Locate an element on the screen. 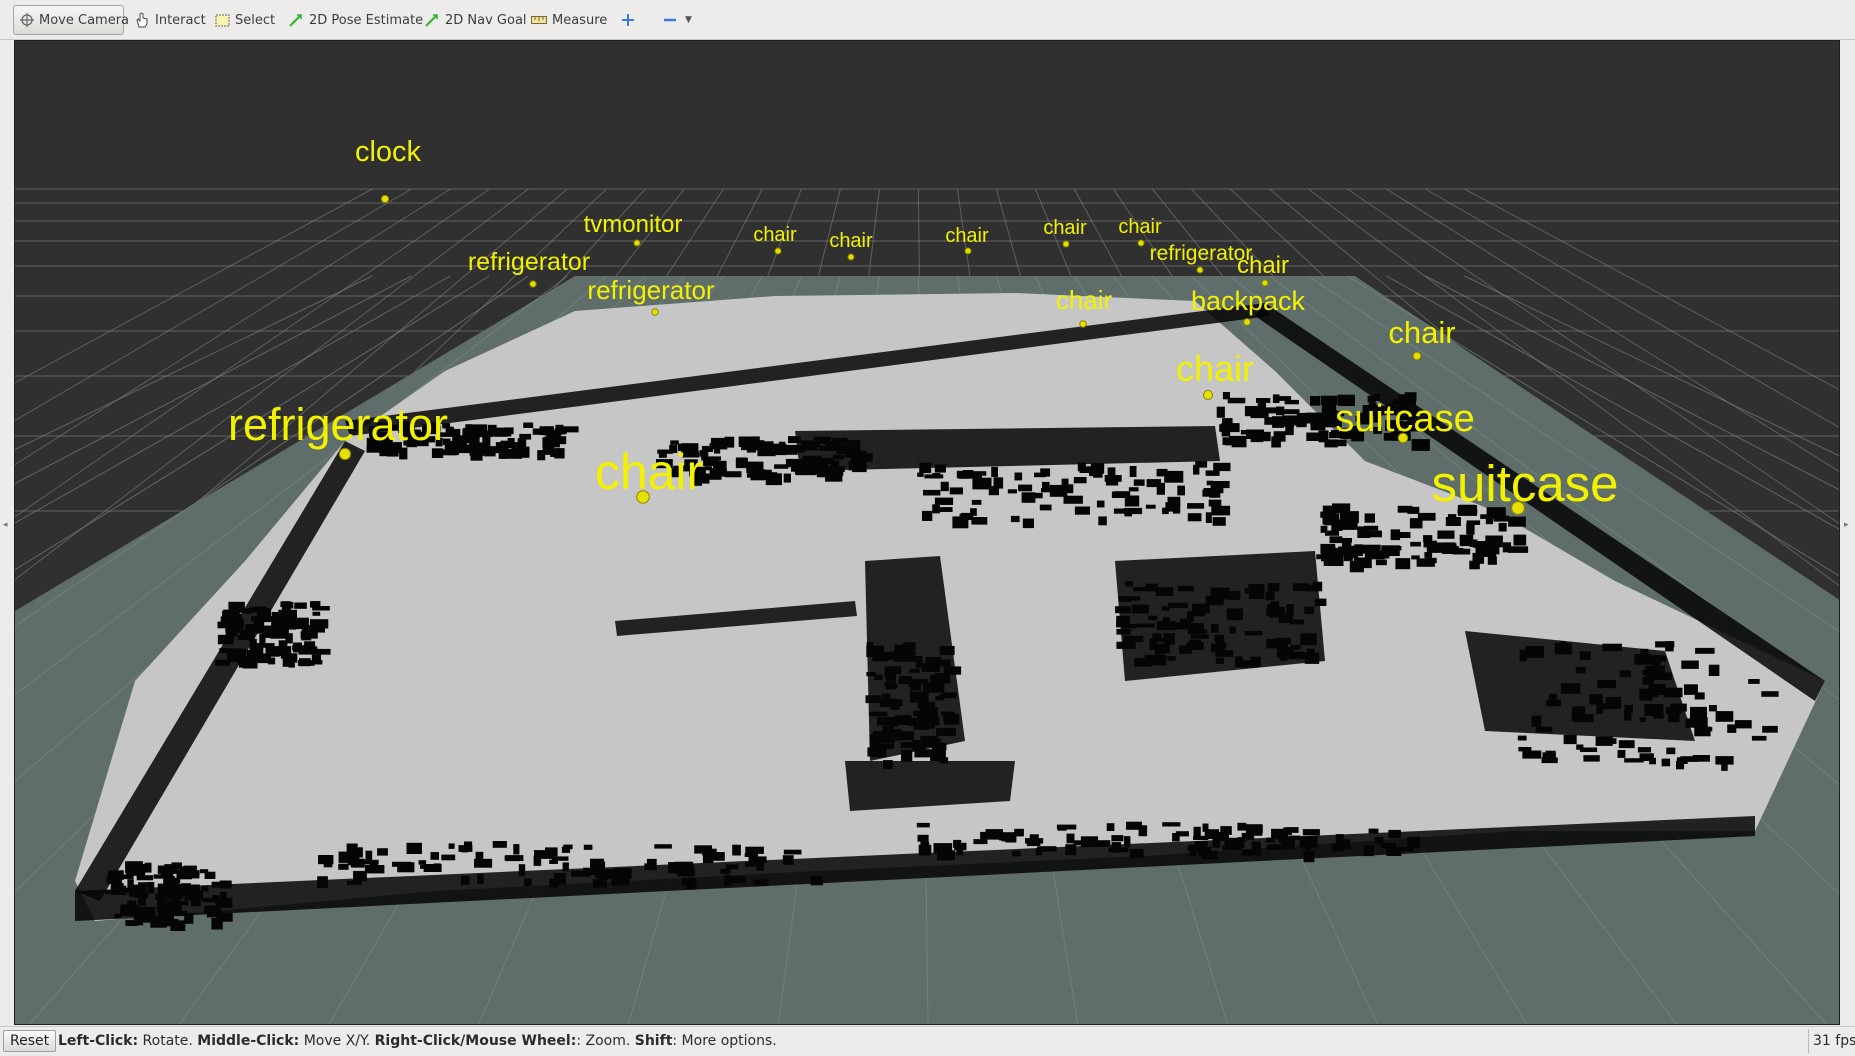  pose-estimate-button: 2D Pose Estimate is located at coordinates (355, 20).